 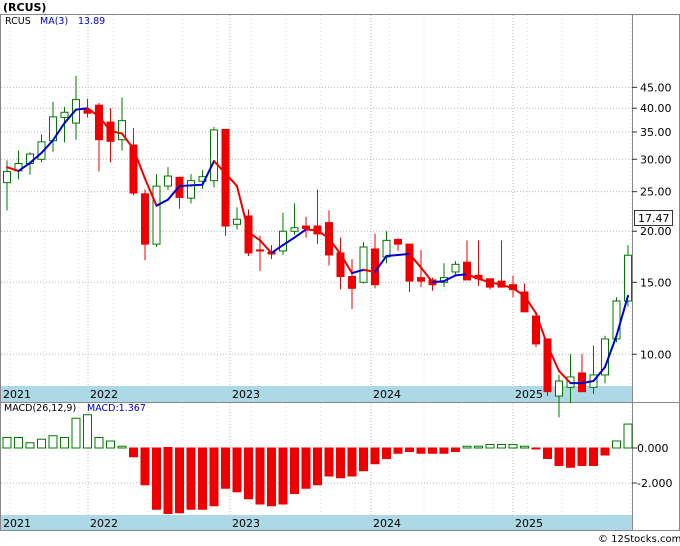 I want to click on macd-year-label: 2025, so click(x=529, y=523).